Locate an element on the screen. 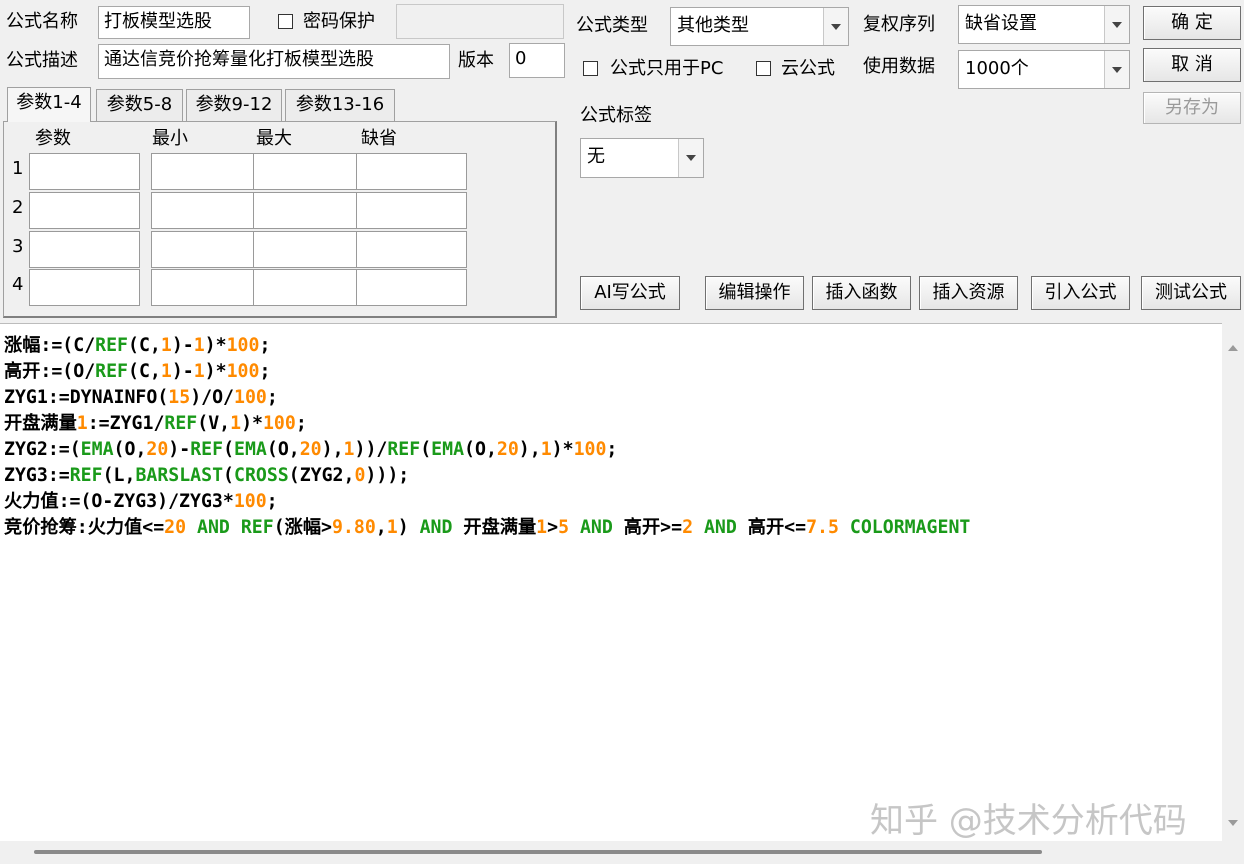 The image size is (1244, 865). save-as-button: 另存为 is located at coordinates (1192, 108).